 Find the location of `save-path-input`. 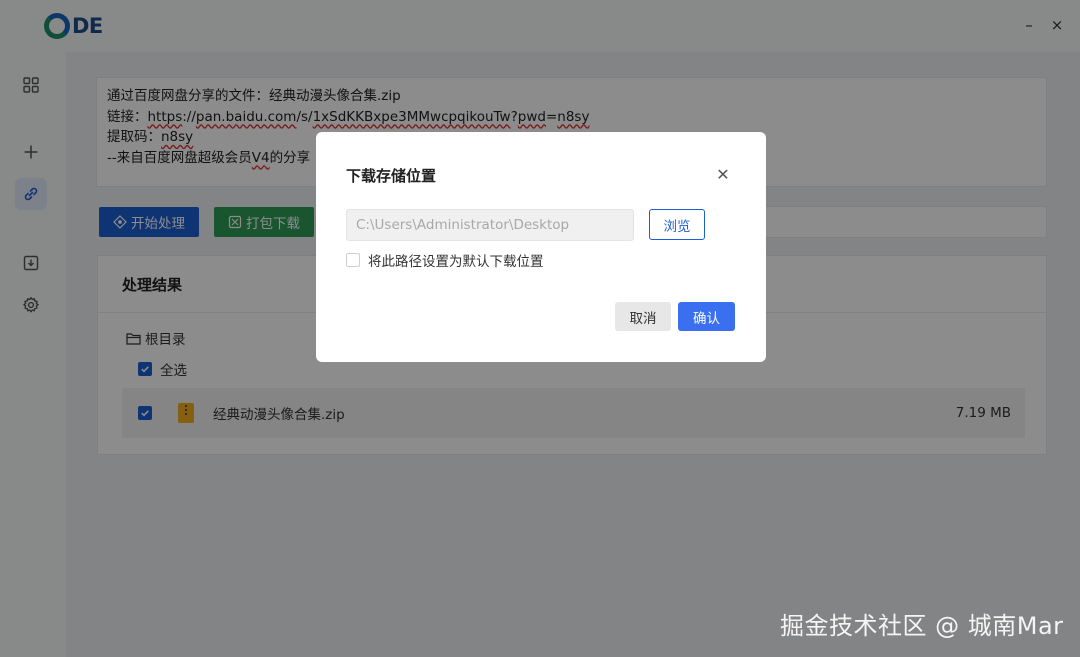

save-path-input is located at coordinates (490, 225).